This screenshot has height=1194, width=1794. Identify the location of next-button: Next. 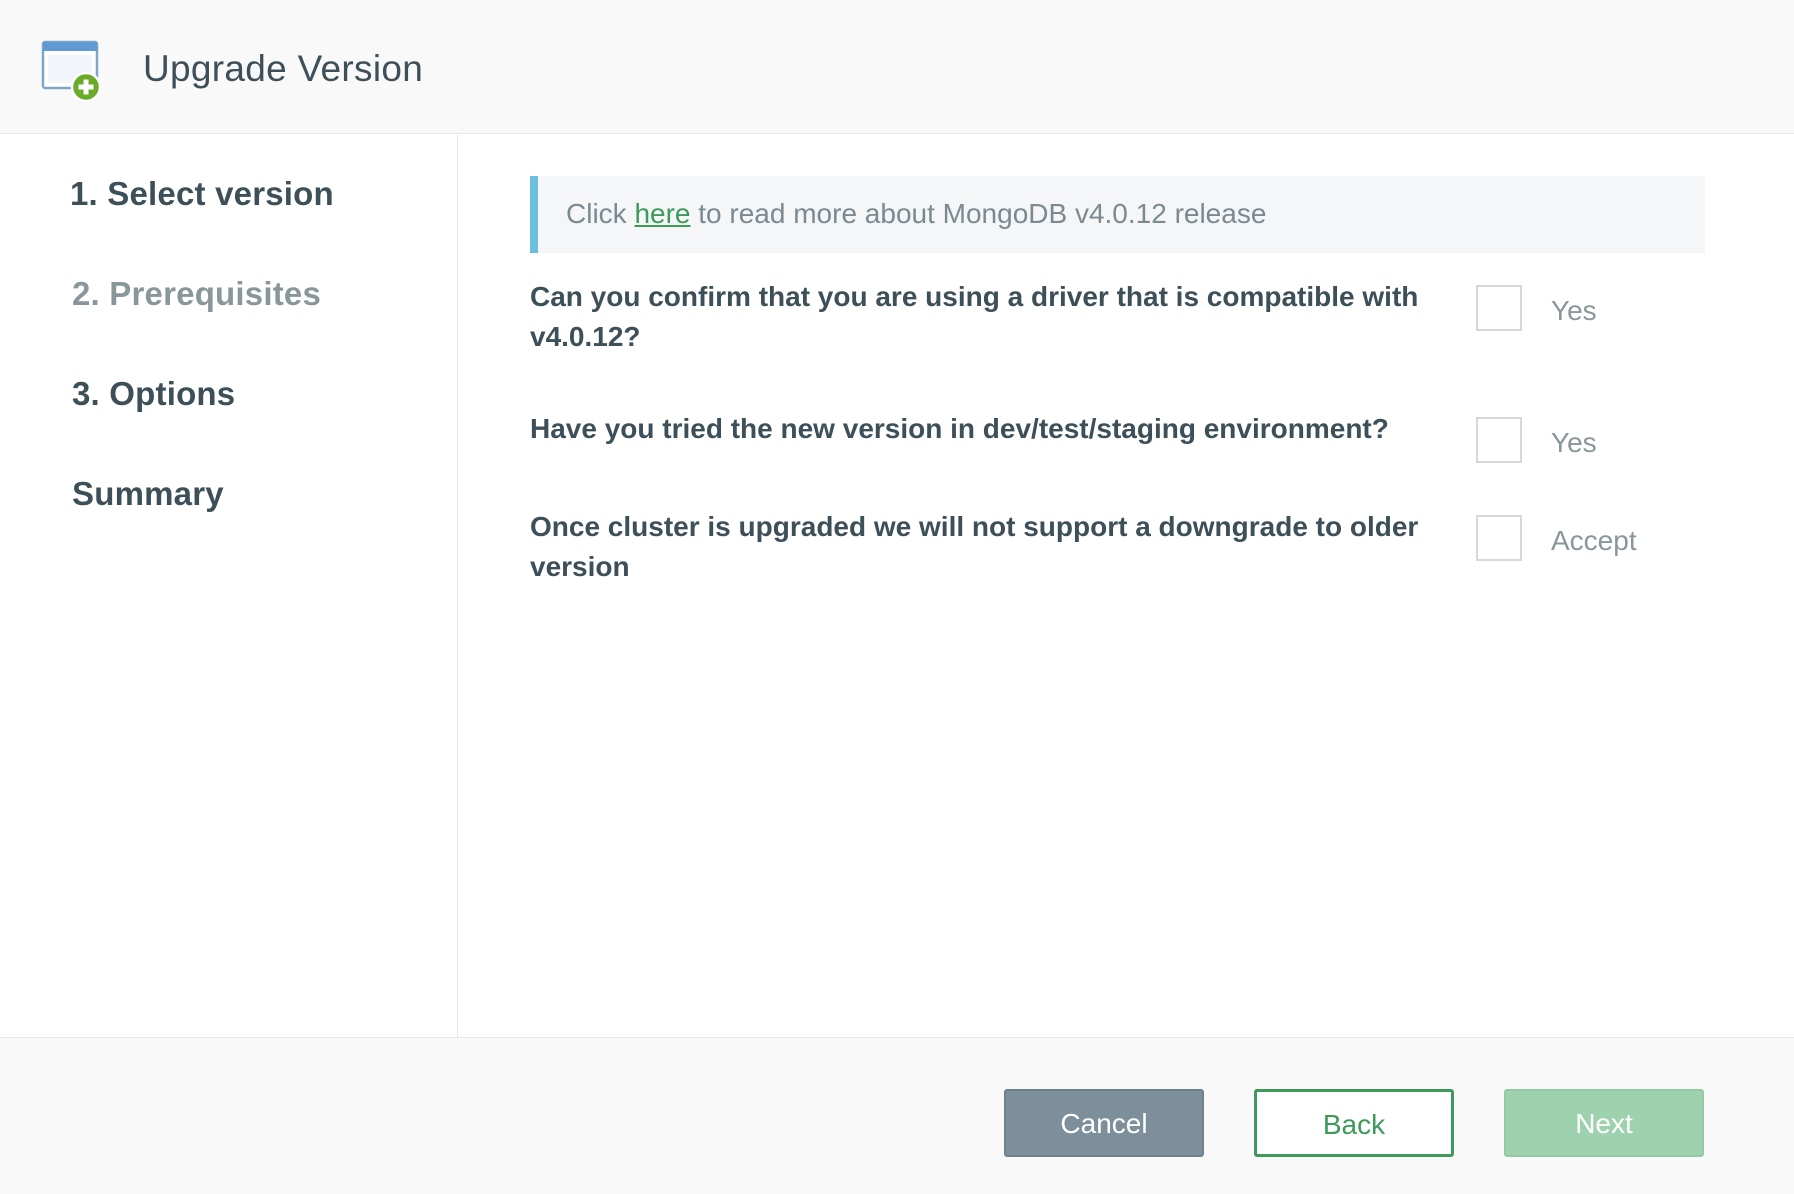
(1604, 1123).